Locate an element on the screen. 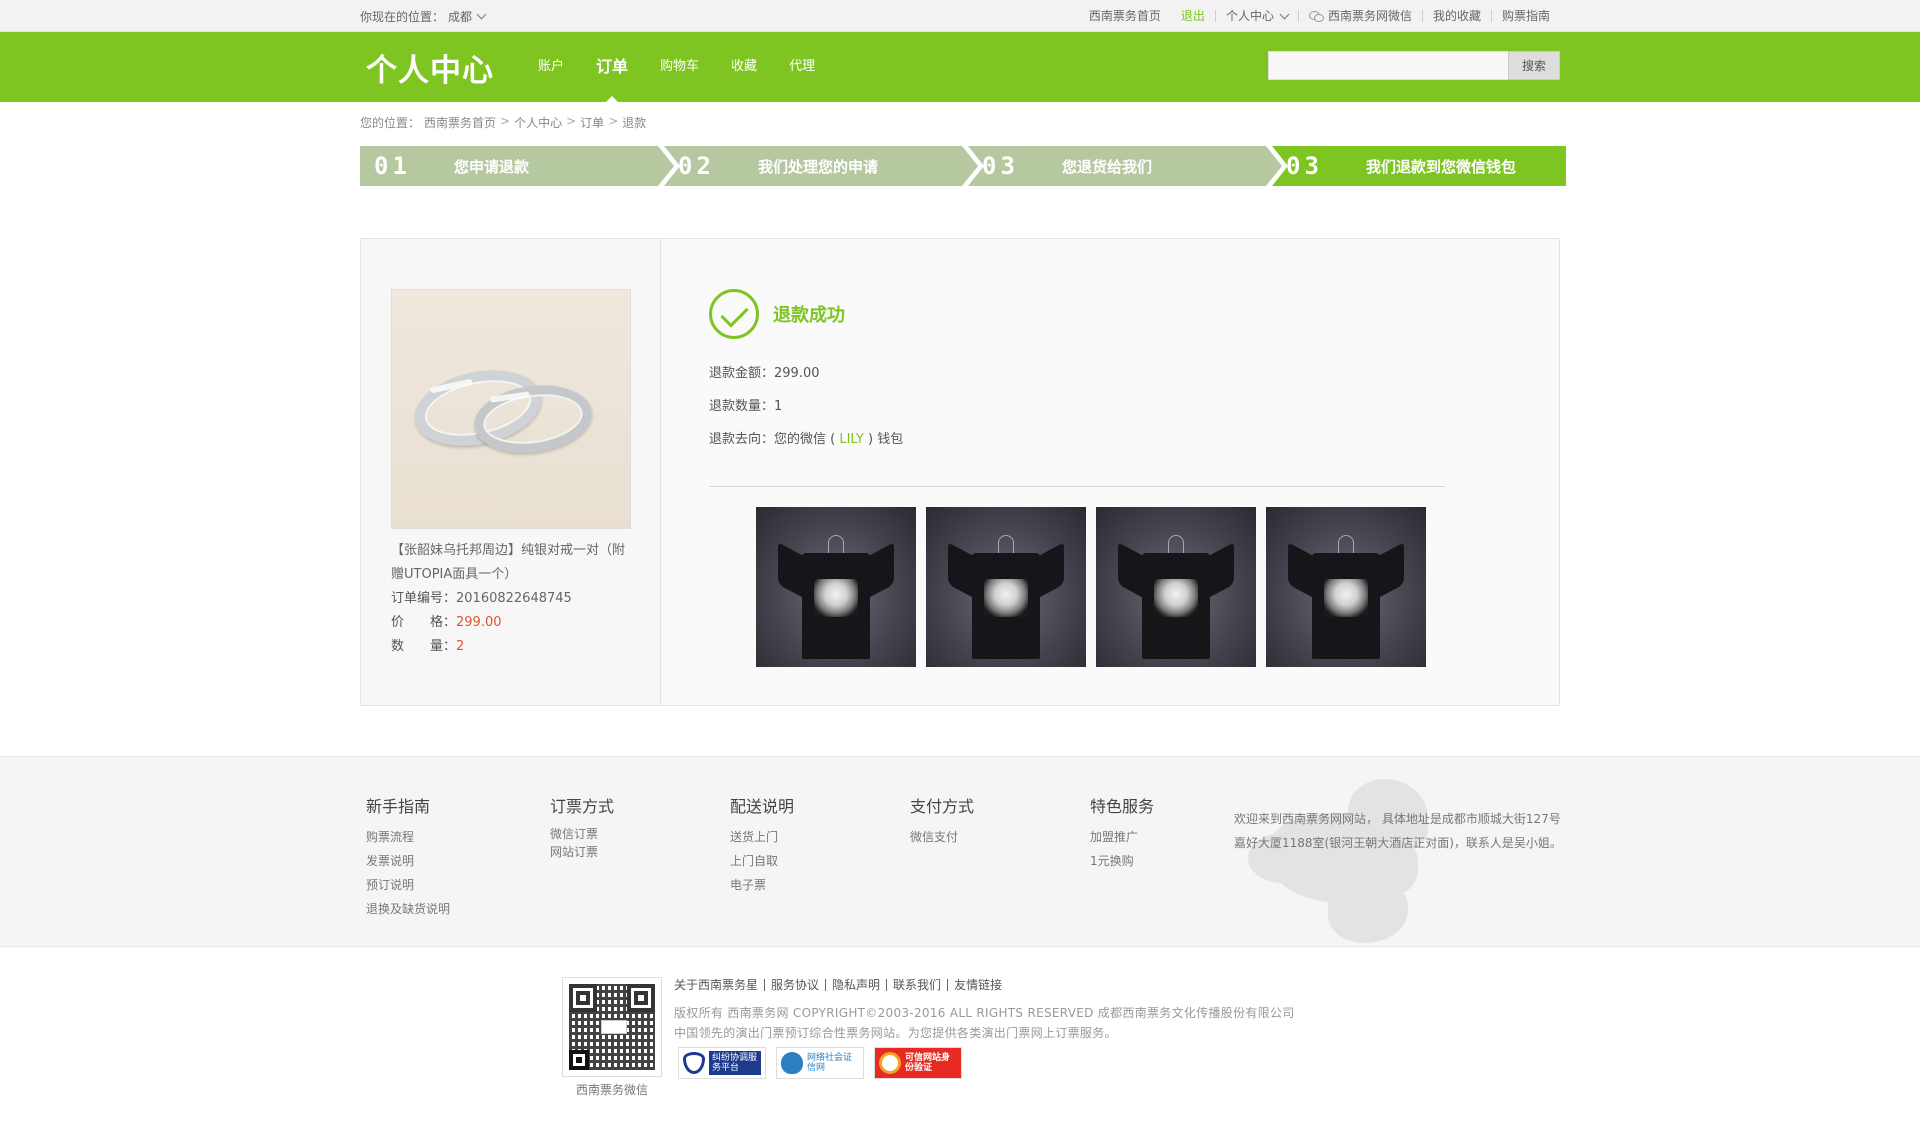 This screenshot has height=1128, width=1920. footer-link: 预订说明 is located at coordinates (458, 885).